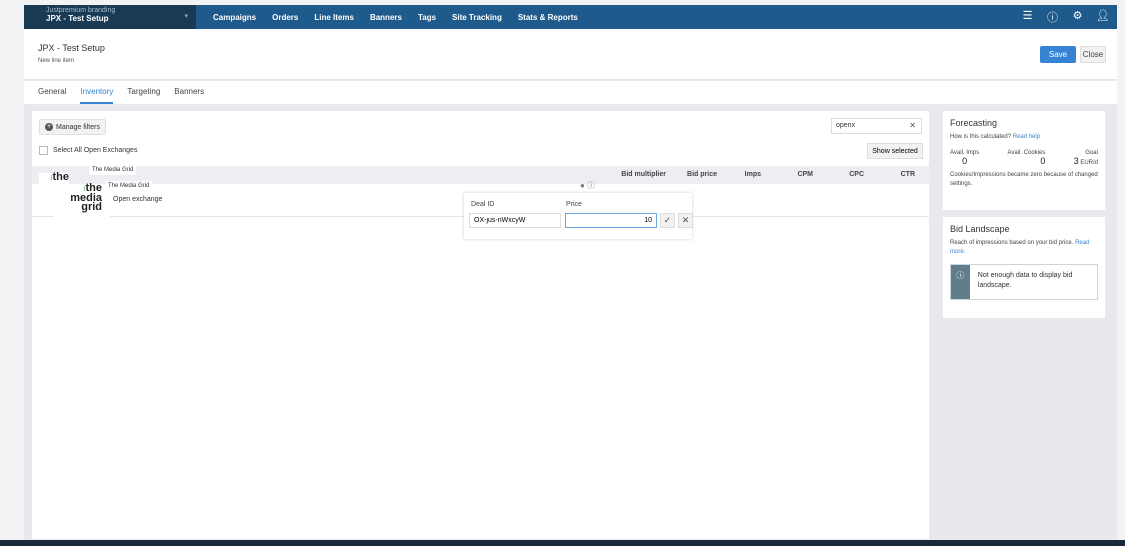  I want to click on close-button: Close, so click(1093, 54).